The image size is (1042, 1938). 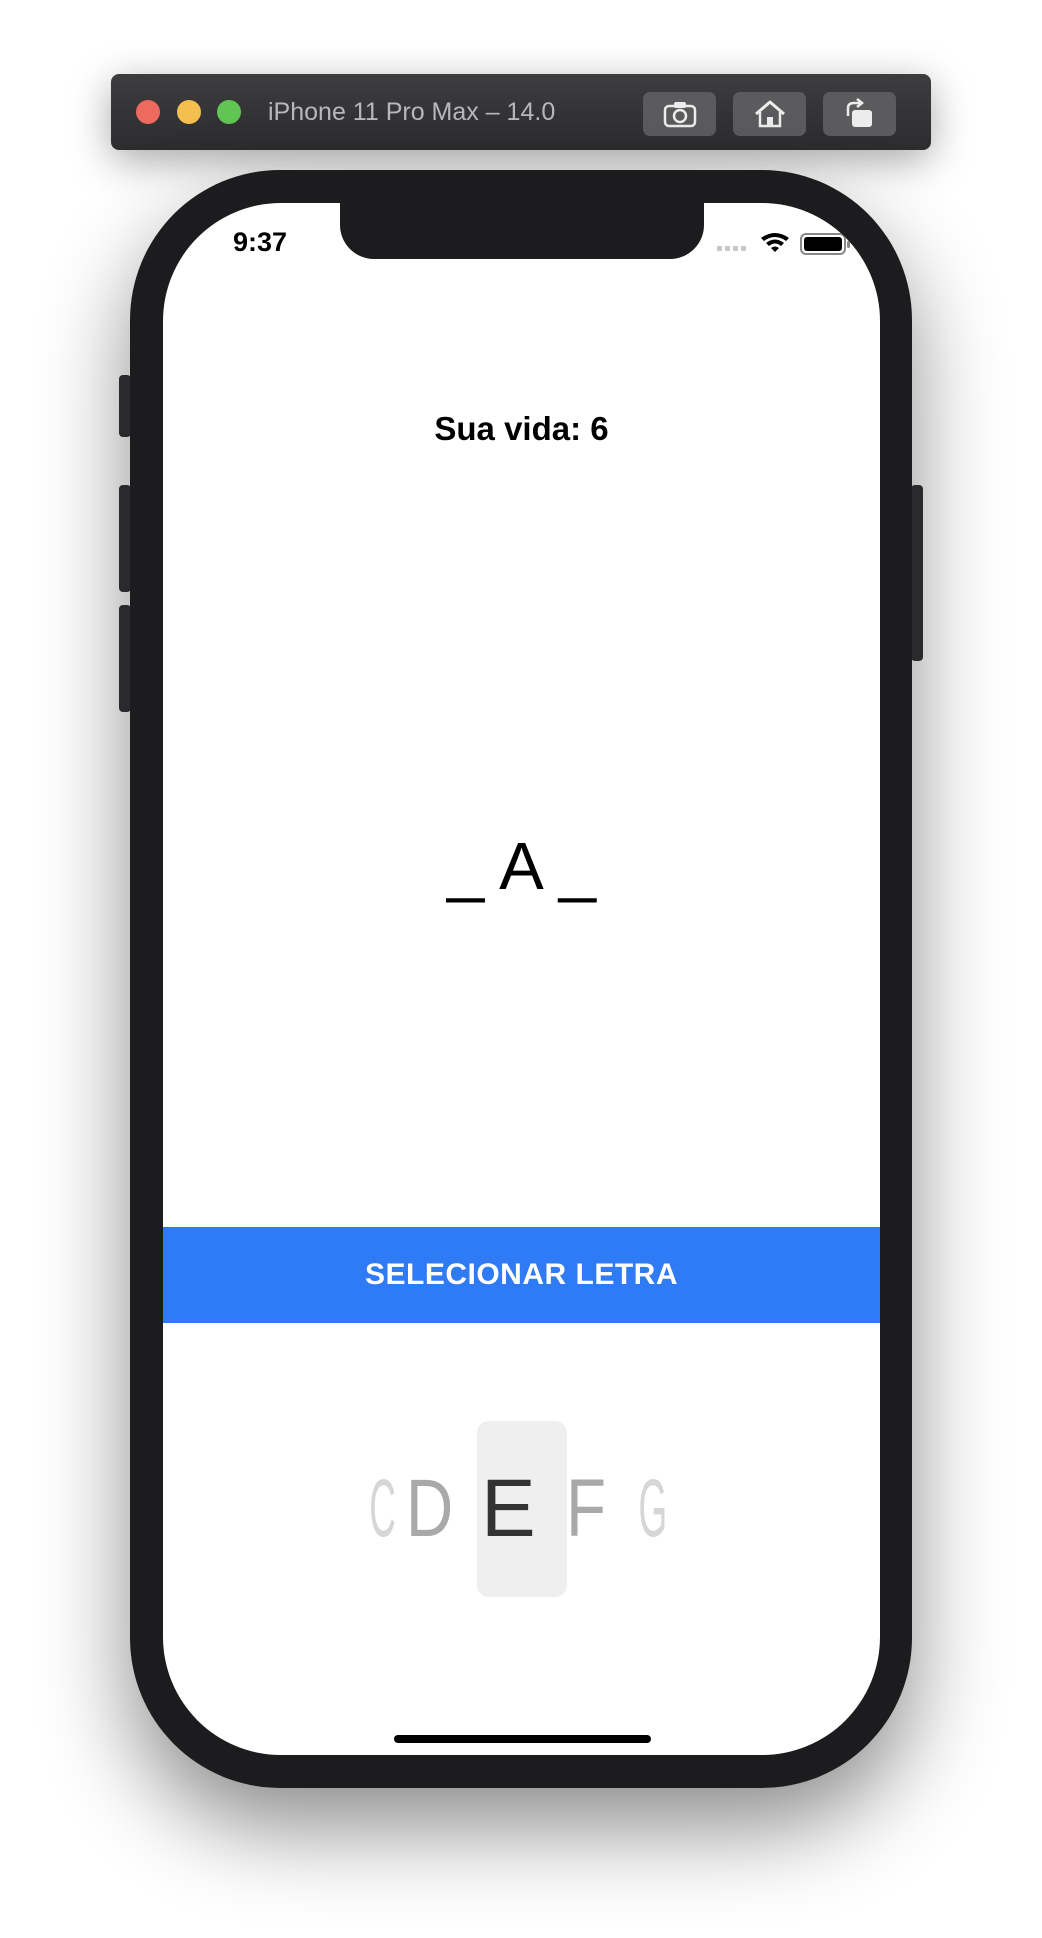 What do you see at coordinates (653, 1509) in the screenshot?
I see `picker-letter: G` at bounding box center [653, 1509].